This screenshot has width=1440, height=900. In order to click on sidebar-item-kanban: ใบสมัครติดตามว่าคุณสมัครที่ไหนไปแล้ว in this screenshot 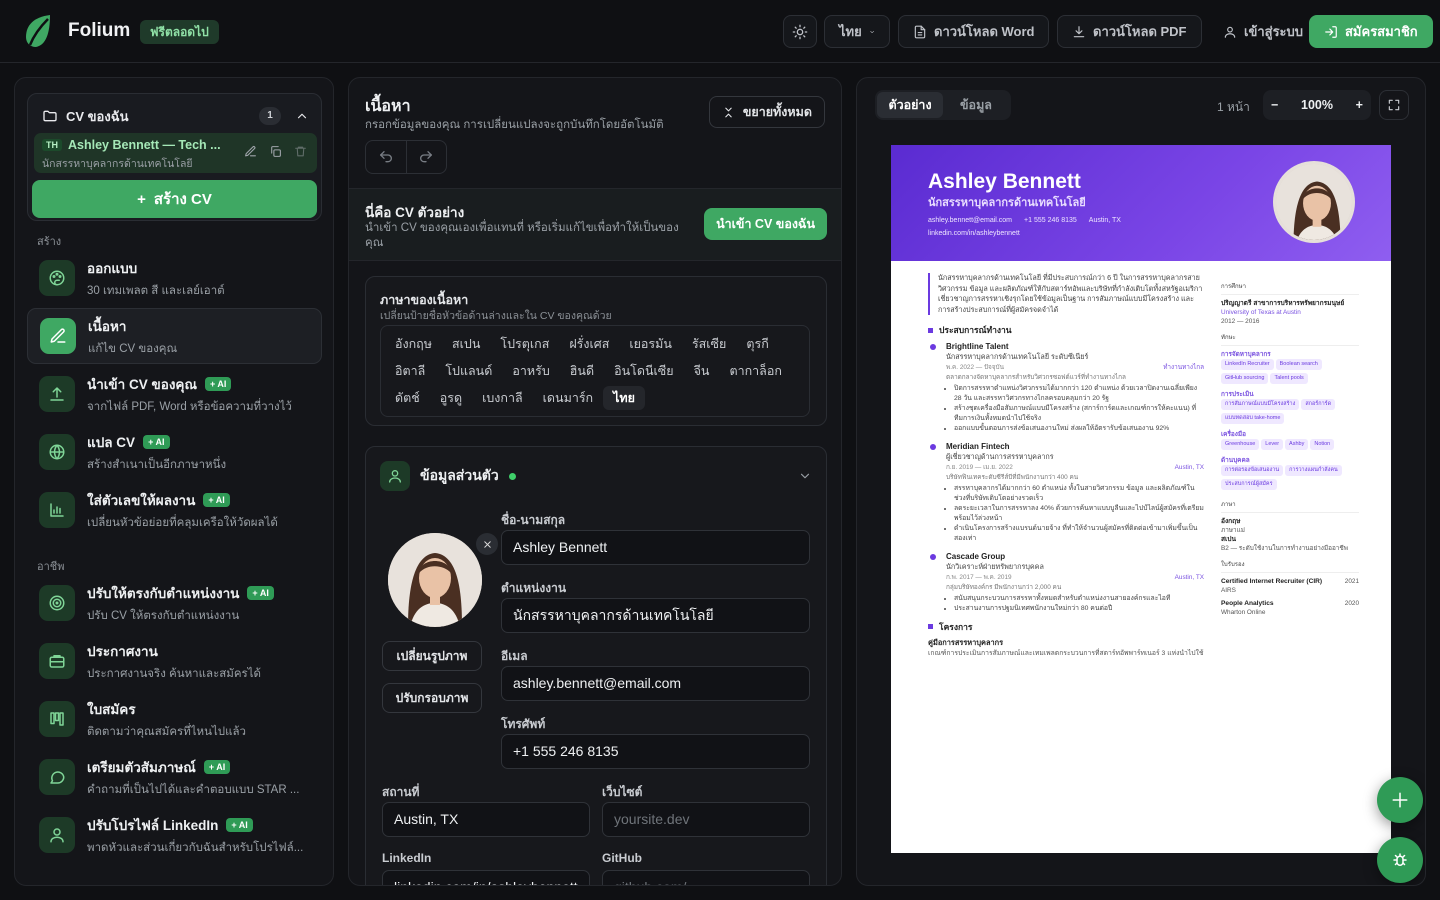, I will do `click(174, 719)`.